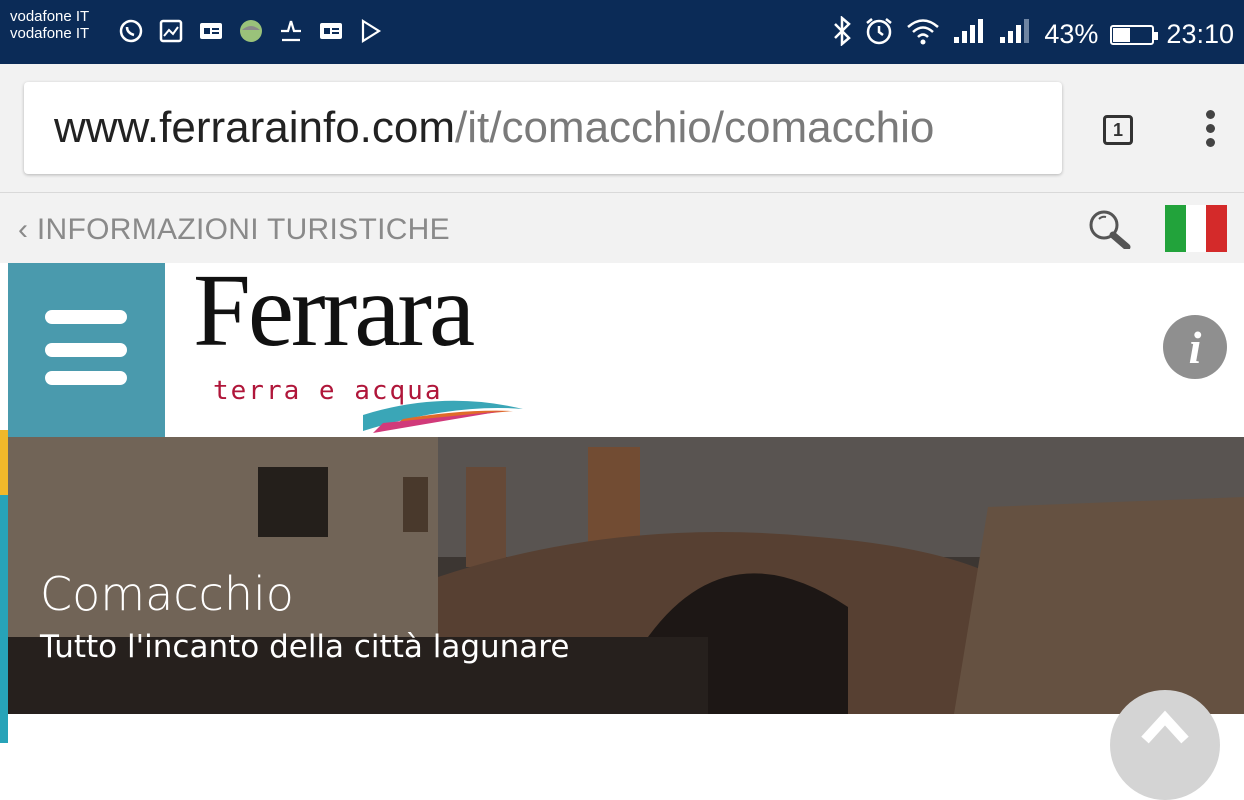  I want to click on logo-tagline: terra e acqua, so click(328, 391).